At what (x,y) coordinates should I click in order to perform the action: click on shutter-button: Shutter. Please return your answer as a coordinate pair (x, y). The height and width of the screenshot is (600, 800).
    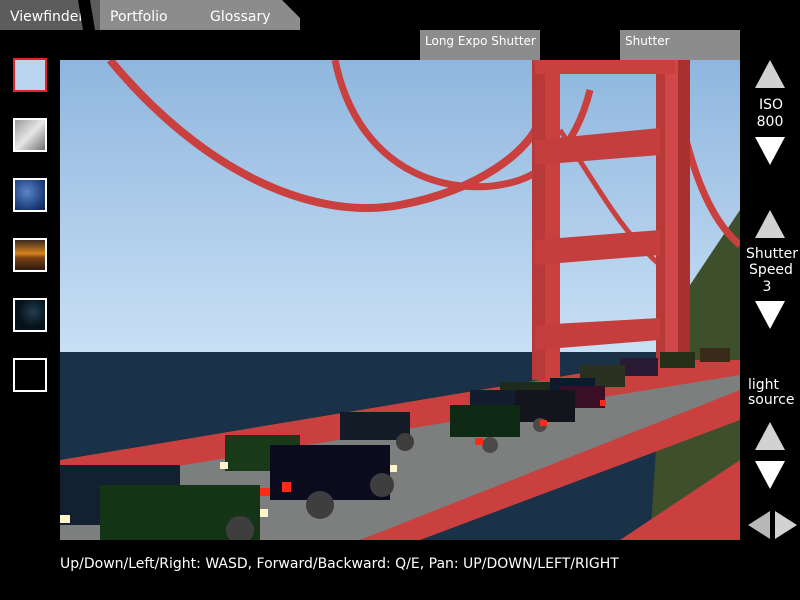
    Looking at the image, I should click on (680, 45).